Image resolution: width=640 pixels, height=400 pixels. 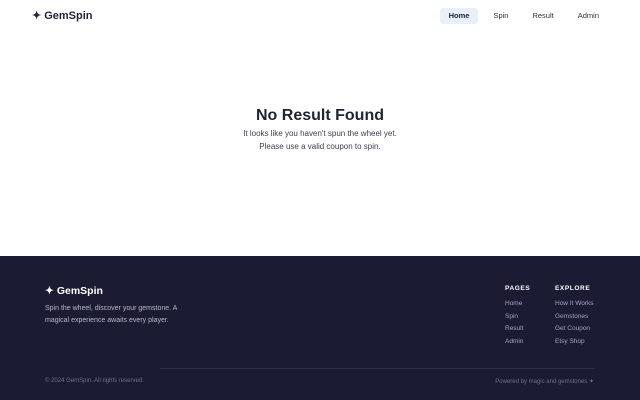 I want to click on footer-explore-title: EXPLORE, so click(x=573, y=288).